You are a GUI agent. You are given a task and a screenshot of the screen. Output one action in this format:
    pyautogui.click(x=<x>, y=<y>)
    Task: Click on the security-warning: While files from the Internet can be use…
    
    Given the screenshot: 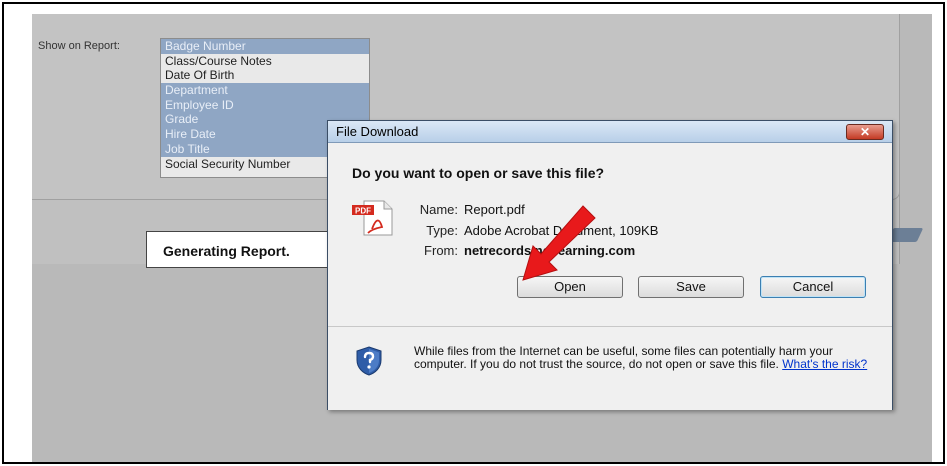 What is the action you would take?
    pyautogui.click(x=644, y=358)
    